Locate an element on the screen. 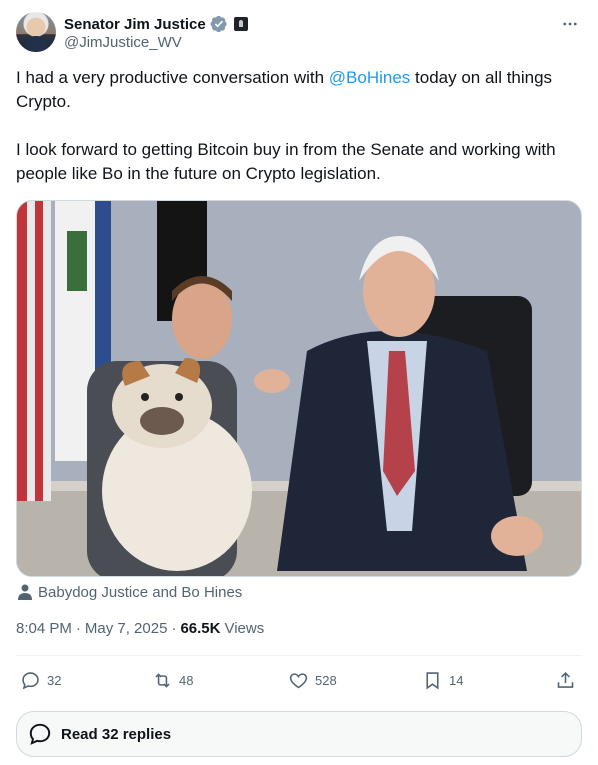 The height and width of the screenshot is (765, 598). author-name-row: Senator Jim Justice is located at coordinates (156, 24).